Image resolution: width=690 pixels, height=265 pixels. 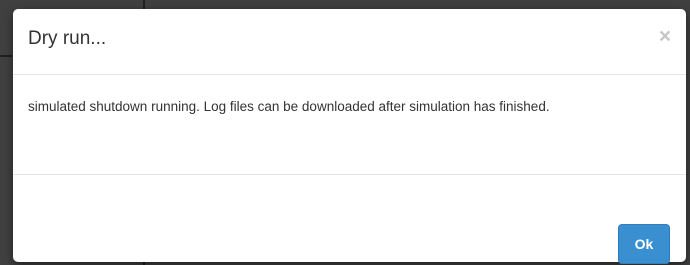 I want to click on backdrop-divider, so click(x=6, y=56).